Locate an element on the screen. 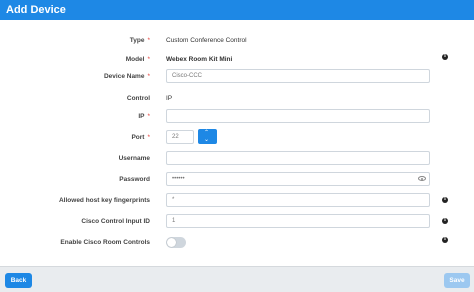 The width and height of the screenshot is (474, 292). model-value: Webex Room Kit Mini is located at coordinates (199, 59).